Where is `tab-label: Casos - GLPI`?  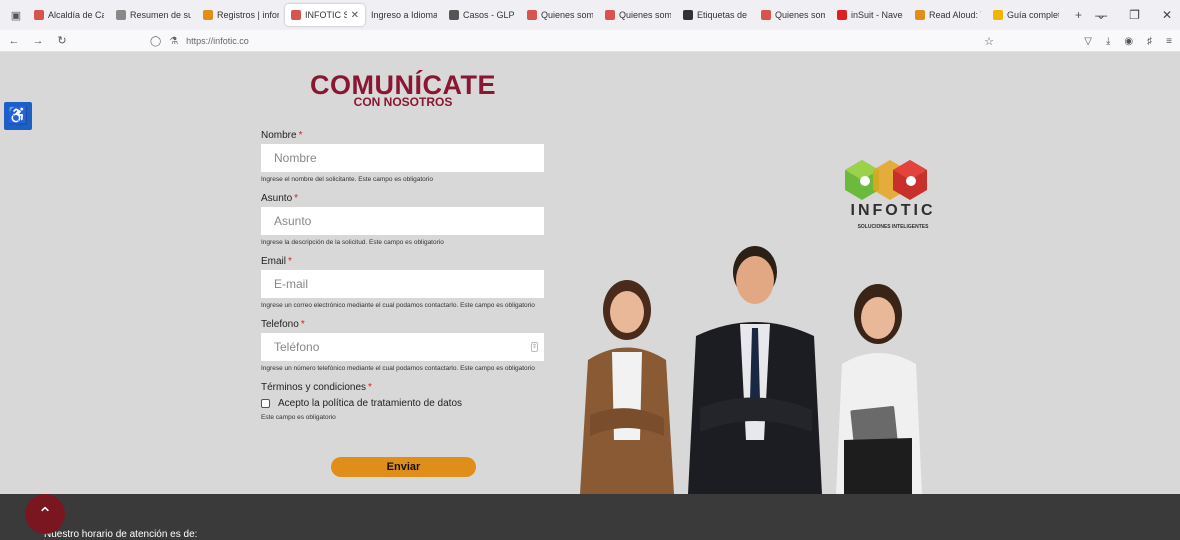
tab-label: Casos - GLPI is located at coordinates (489, 15).